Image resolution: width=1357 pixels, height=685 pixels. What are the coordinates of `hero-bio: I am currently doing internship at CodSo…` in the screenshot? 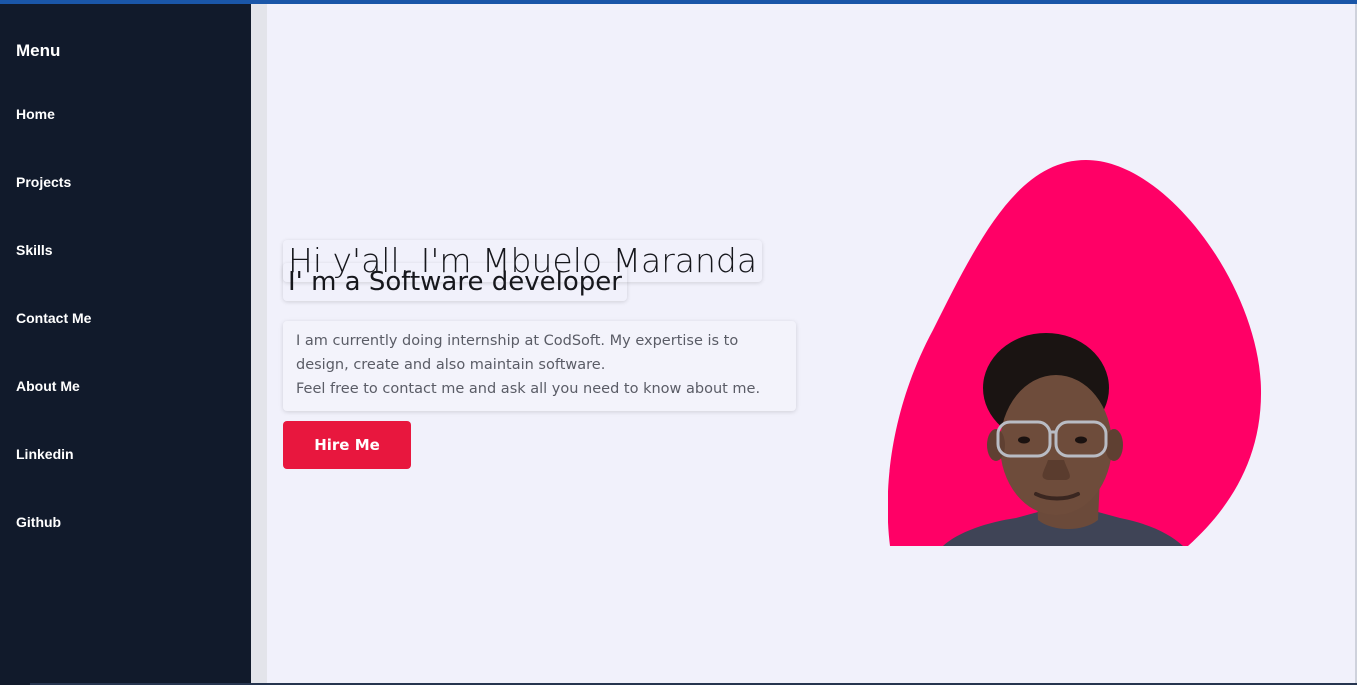 It's located at (539, 366).